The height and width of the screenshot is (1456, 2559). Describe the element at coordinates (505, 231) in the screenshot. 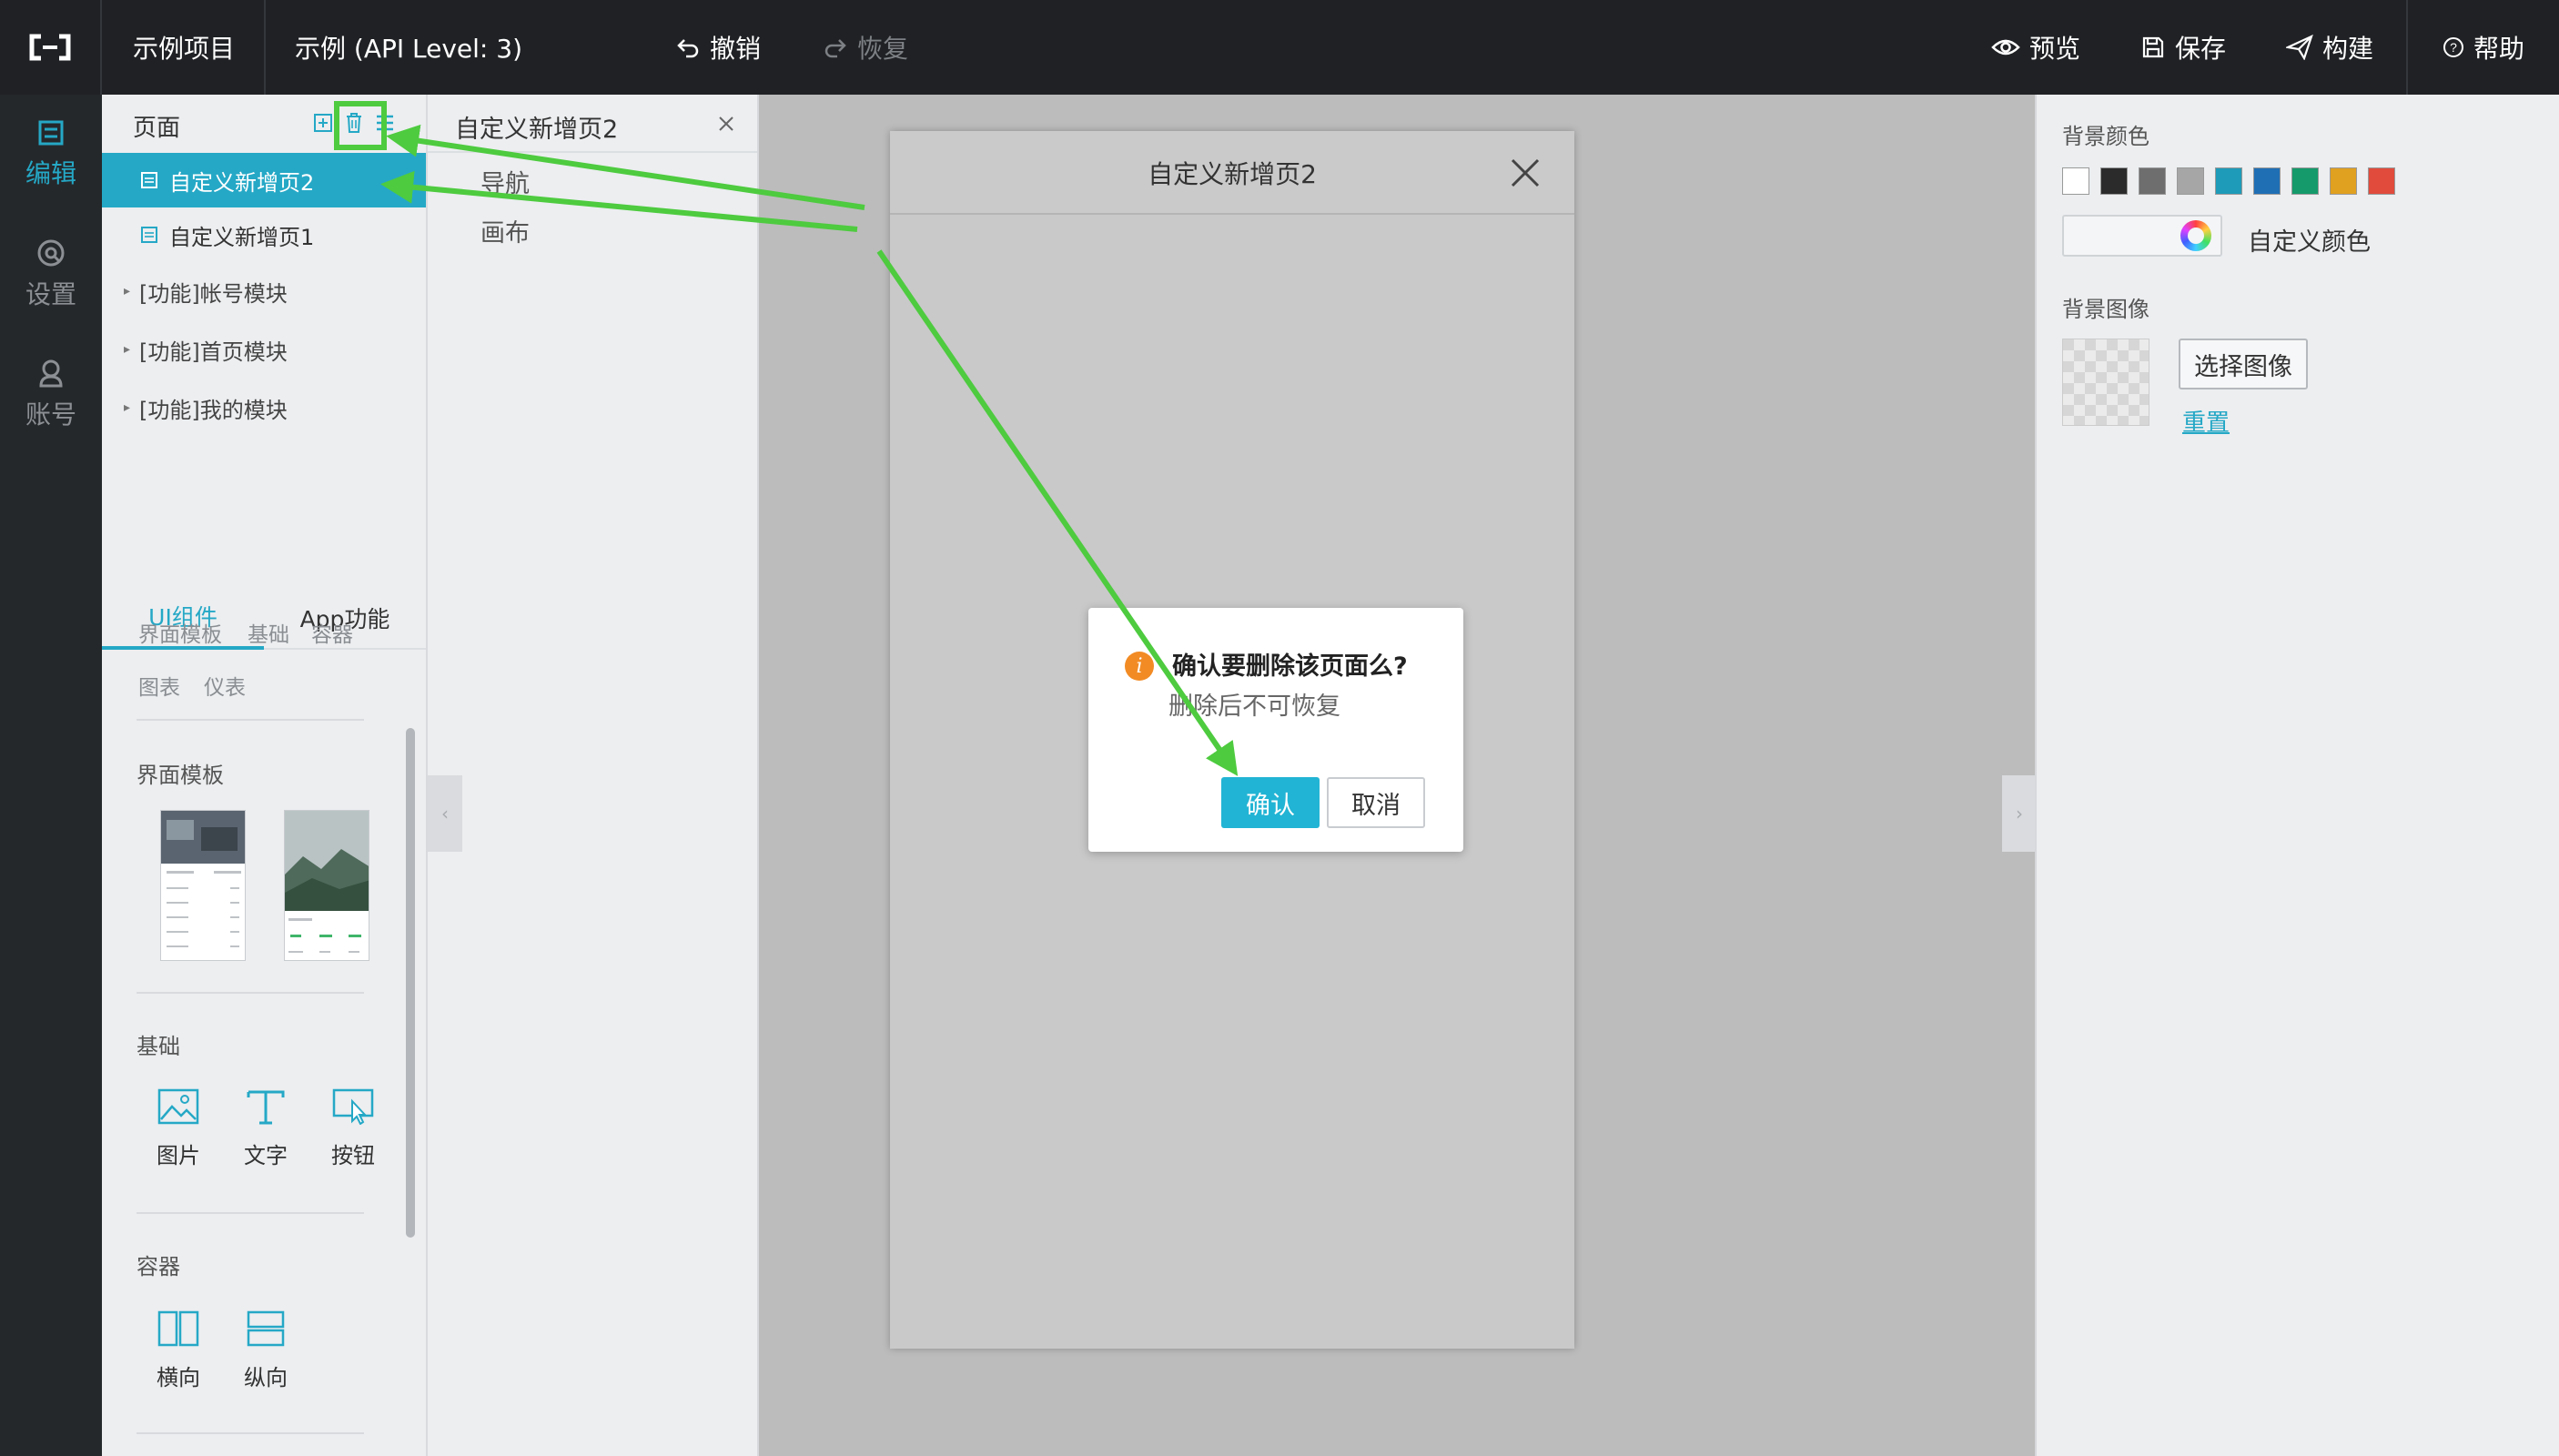

I see `outline-item-canvas: 画布` at that location.